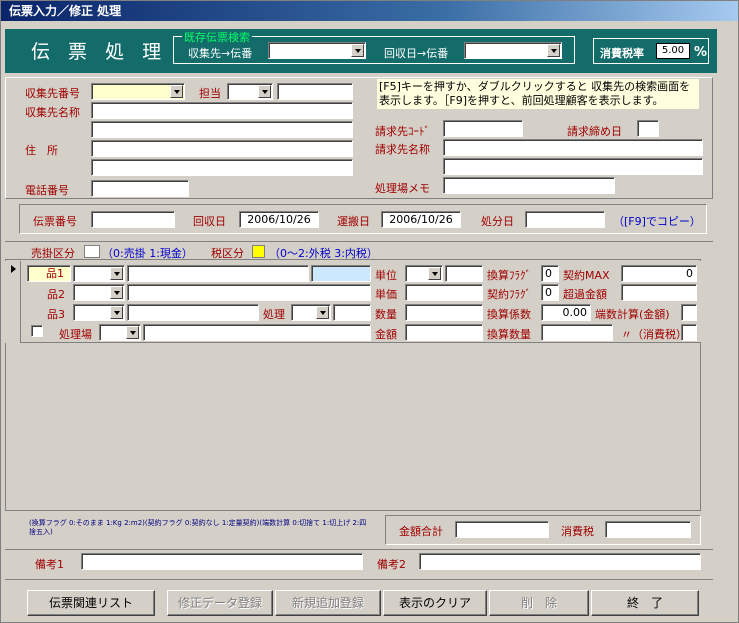 This screenshot has width=739, height=623. Describe the element at coordinates (689, 312) in the screenshot. I see `rounding-amount-field` at that location.